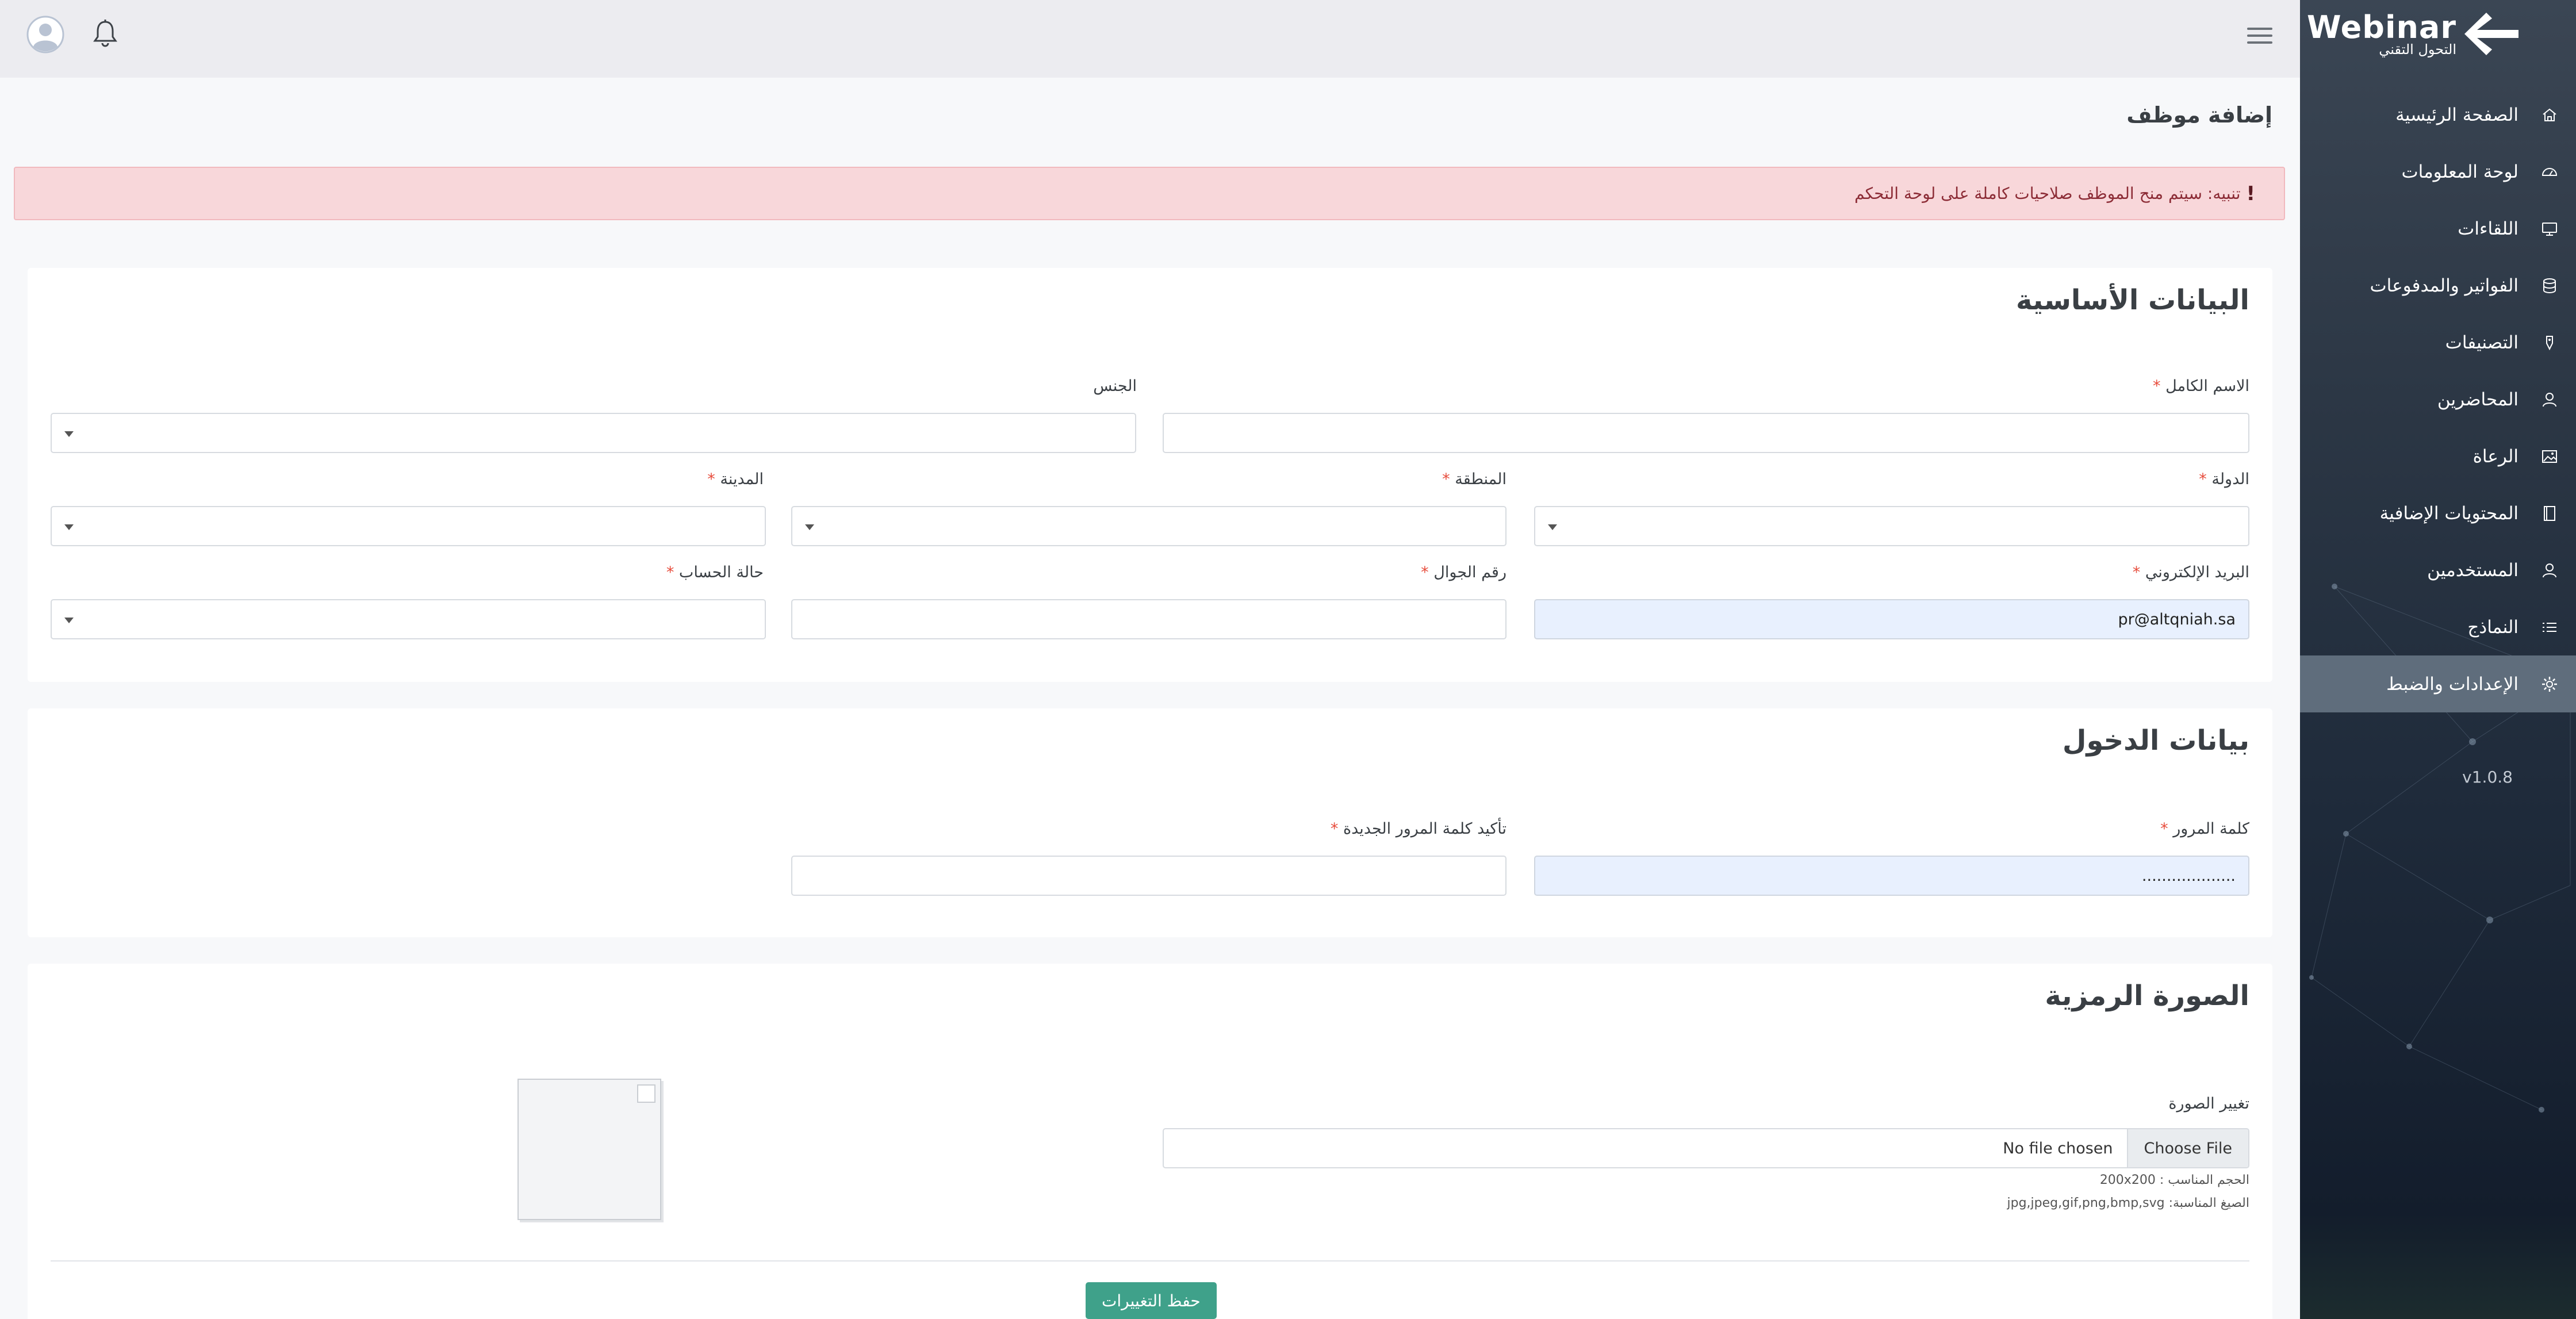  I want to click on sidebar-item-label: المحتويات الإضافية, so click(2448, 513).